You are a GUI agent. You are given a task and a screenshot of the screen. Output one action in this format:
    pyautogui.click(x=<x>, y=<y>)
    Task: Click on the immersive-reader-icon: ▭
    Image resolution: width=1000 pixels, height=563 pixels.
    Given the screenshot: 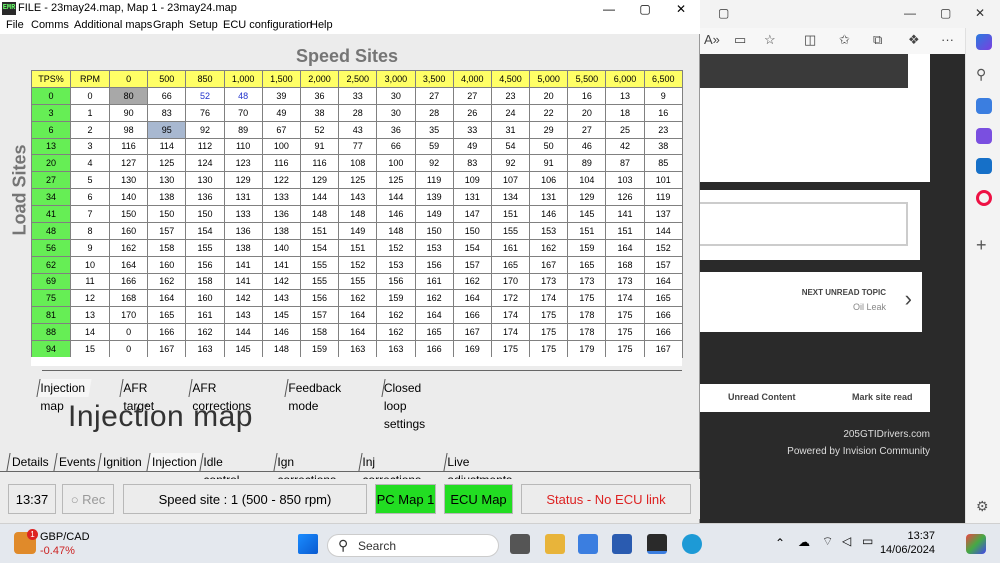 What is the action you would take?
    pyautogui.click(x=740, y=40)
    